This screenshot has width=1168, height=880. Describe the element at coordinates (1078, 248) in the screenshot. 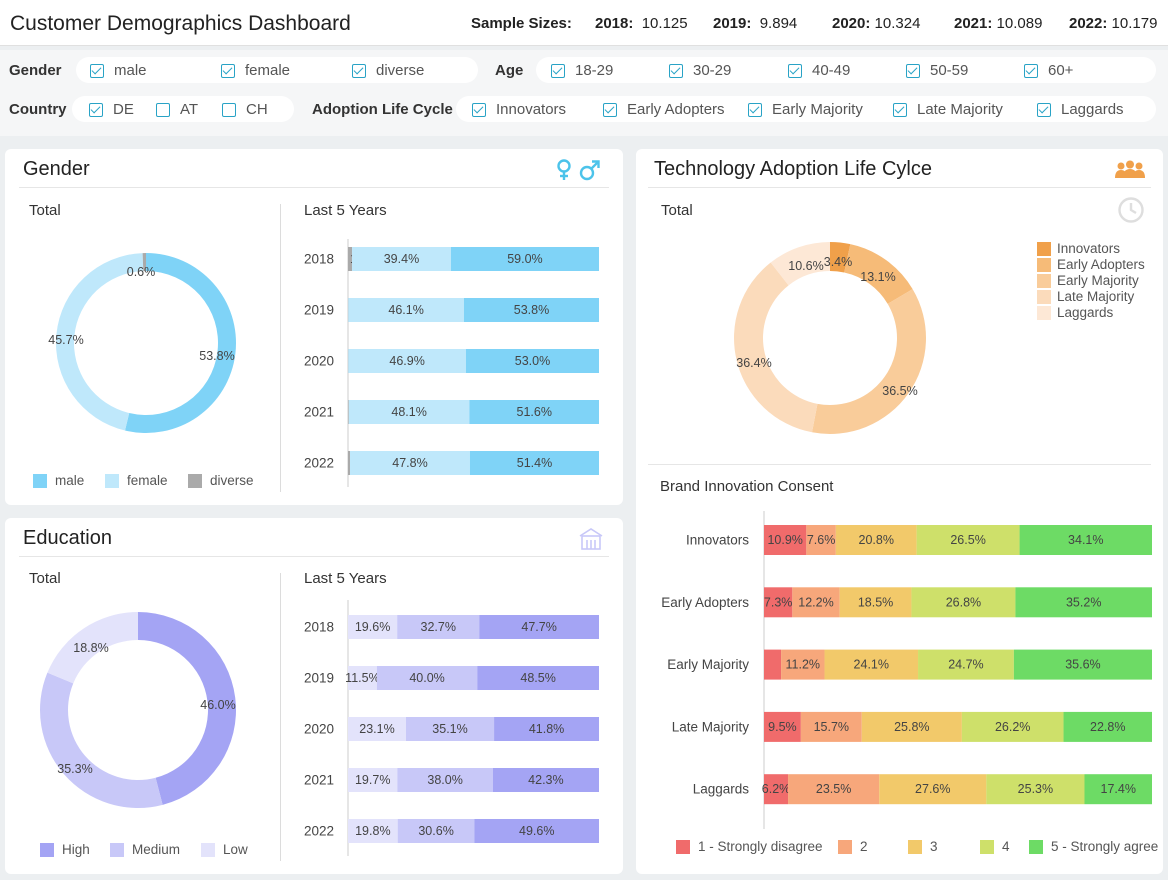

I see `legend-item-innovators: Innovators` at that location.